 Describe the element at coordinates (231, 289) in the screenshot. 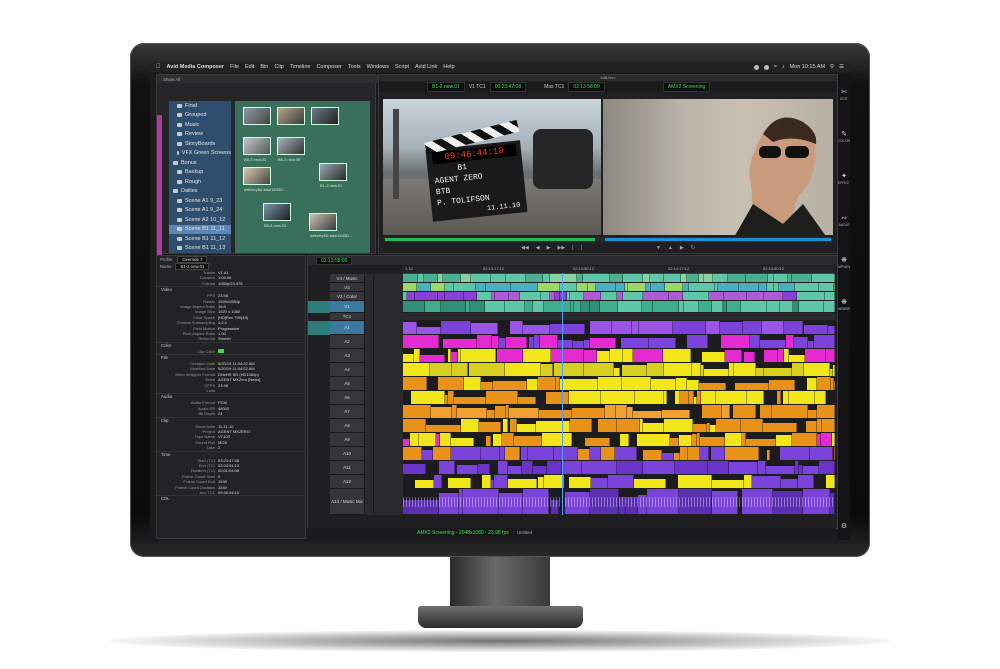

I see `inspector-section-header: Video` at that location.